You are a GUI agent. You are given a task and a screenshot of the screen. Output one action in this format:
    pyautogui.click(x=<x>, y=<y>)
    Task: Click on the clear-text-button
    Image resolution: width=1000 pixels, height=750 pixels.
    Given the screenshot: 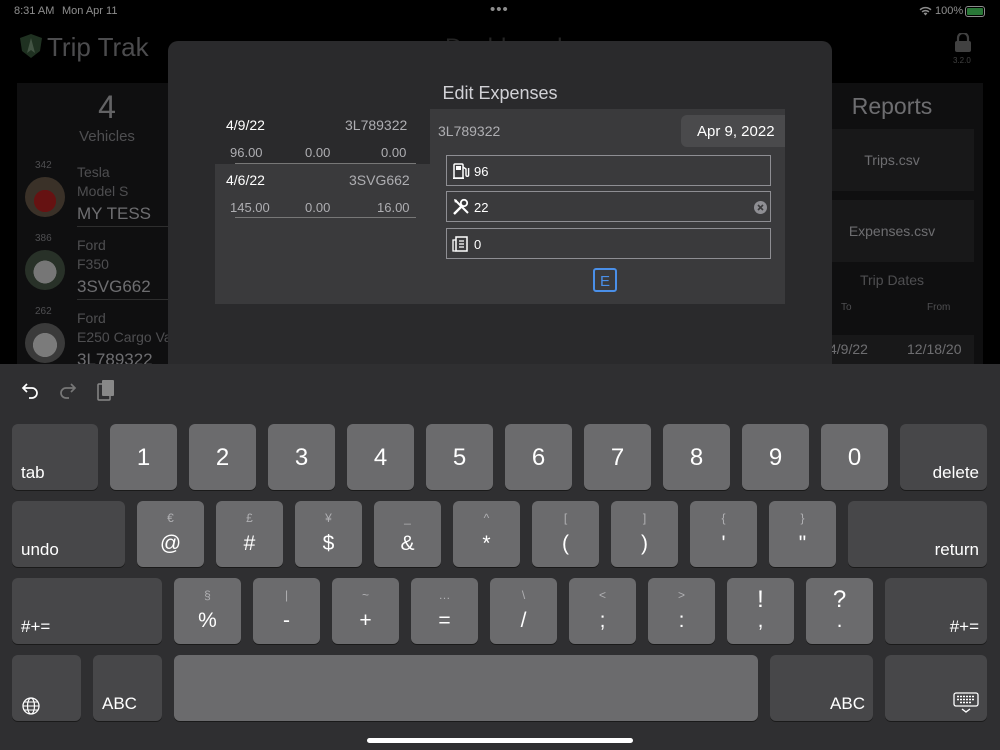 What is the action you would take?
    pyautogui.click(x=760, y=207)
    